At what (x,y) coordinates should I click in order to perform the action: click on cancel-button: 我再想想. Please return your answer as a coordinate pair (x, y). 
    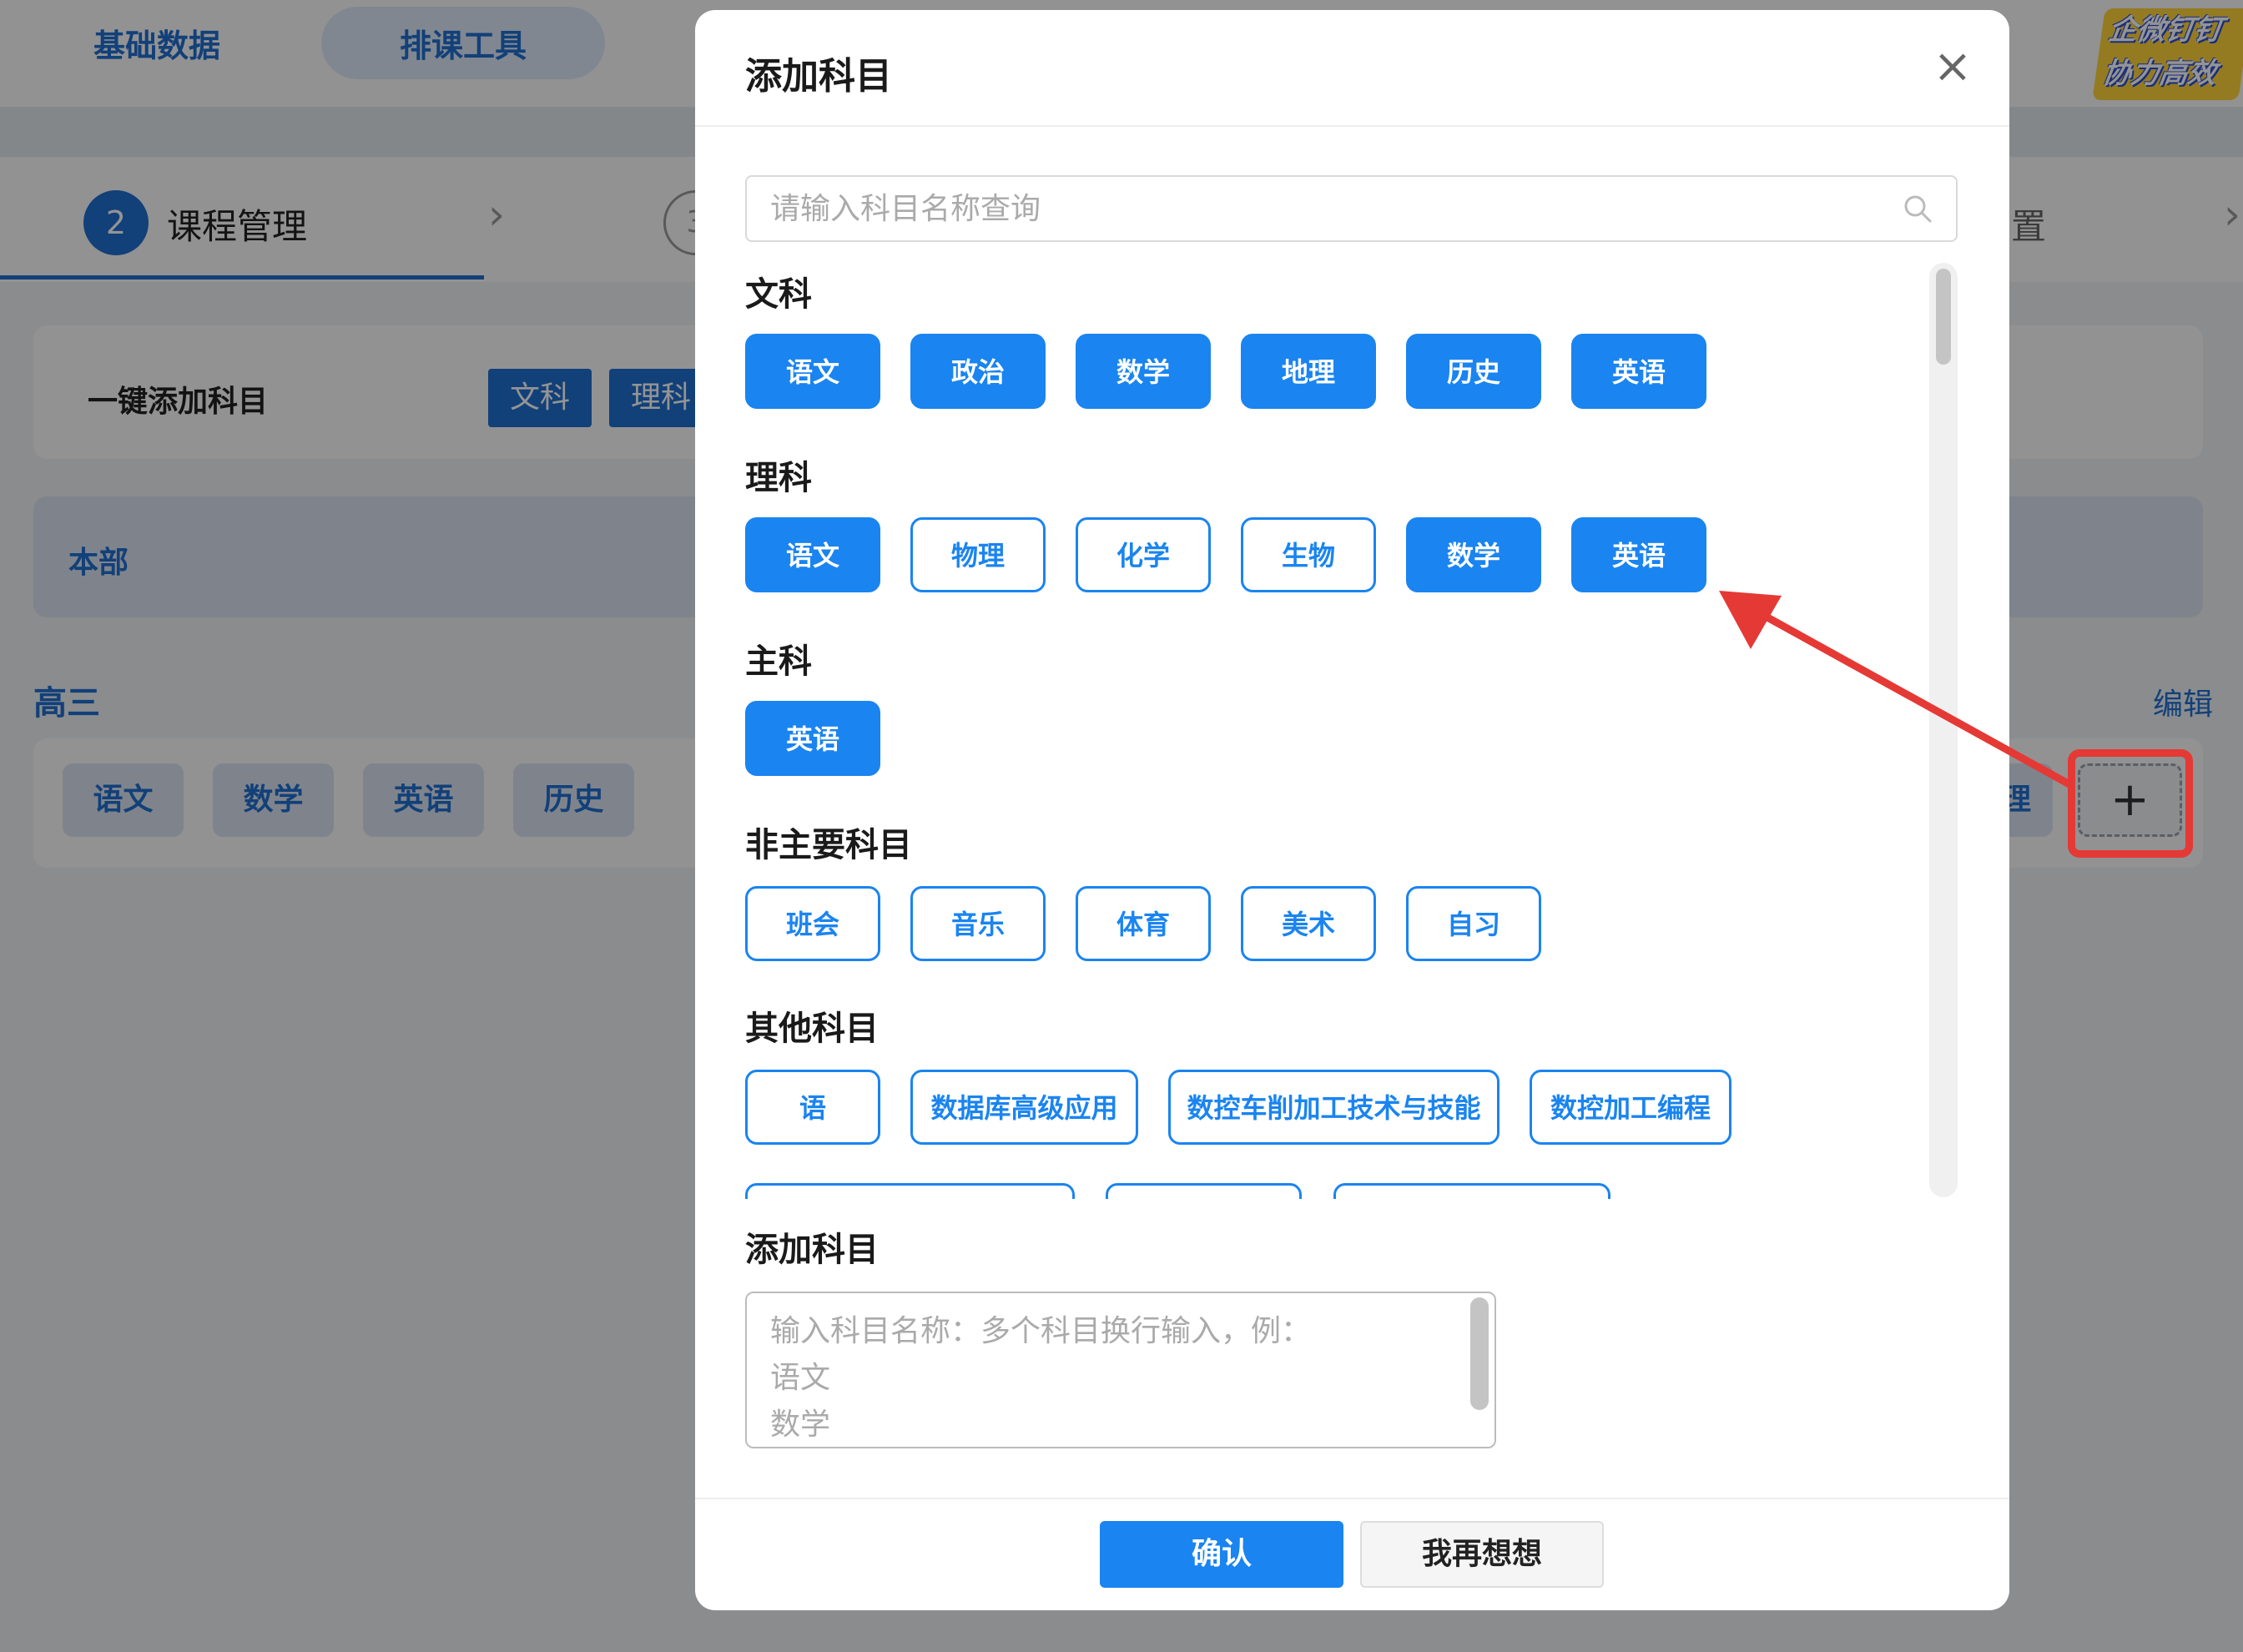
    Looking at the image, I should click on (1482, 1555).